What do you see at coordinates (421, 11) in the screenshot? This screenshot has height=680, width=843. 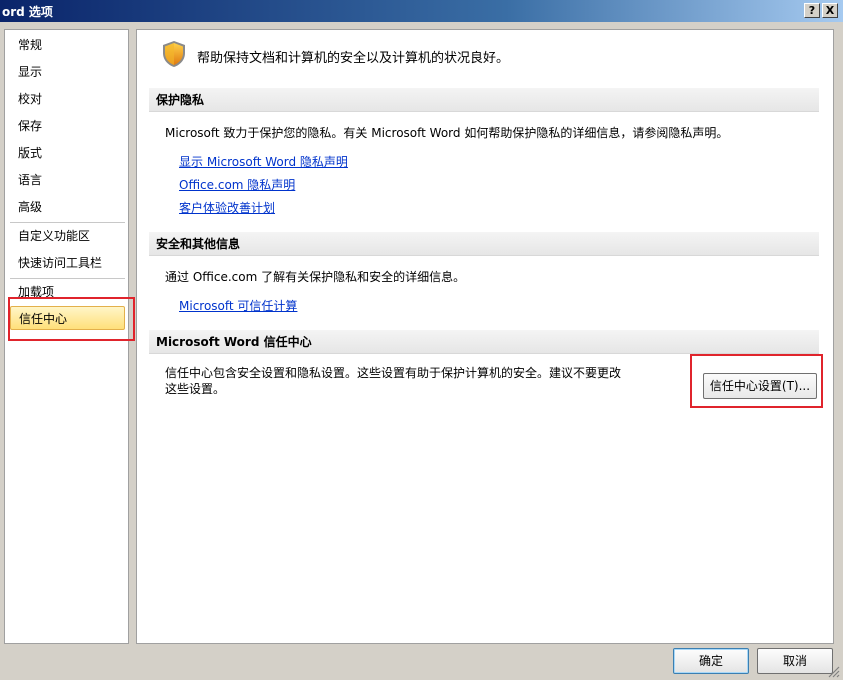 I see `title-bar: ord 选项 ? X` at bounding box center [421, 11].